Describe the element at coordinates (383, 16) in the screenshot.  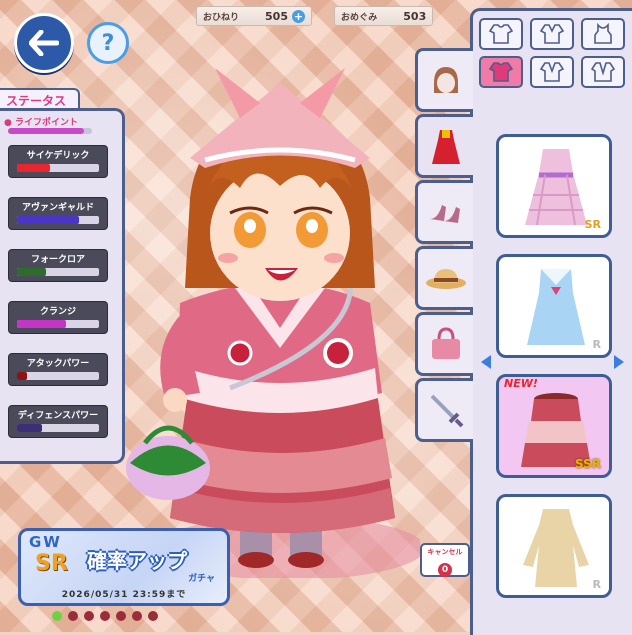
I see `currency-omegumi: おめぐみ 503` at that location.